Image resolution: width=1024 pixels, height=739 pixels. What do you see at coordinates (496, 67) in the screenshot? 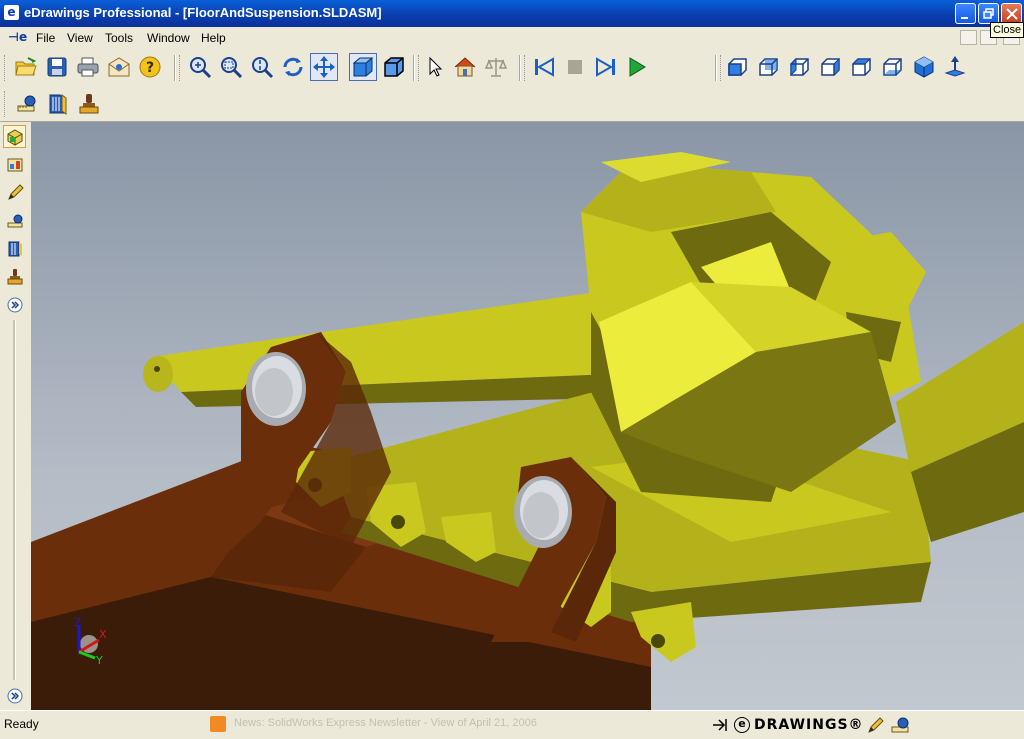
I see `measure-button` at bounding box center [496, 67].